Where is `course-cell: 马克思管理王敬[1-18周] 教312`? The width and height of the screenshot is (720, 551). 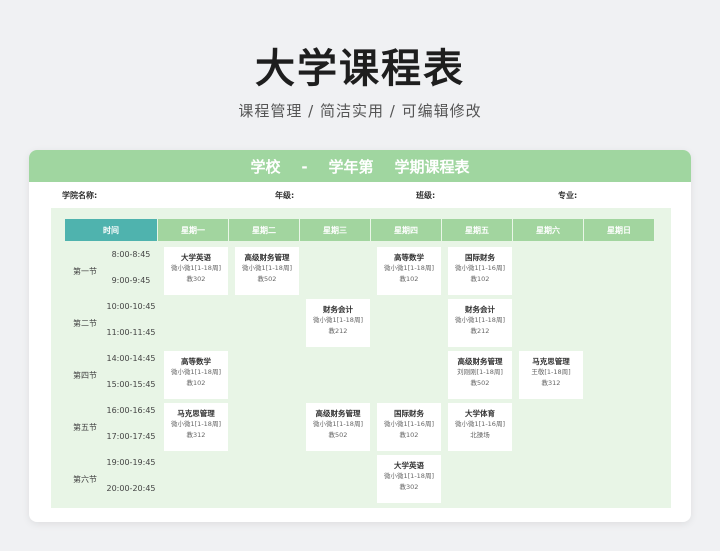 course-cell: 马克思管理王敬[1-18周] 教312 is located at coordinates (551, 375).